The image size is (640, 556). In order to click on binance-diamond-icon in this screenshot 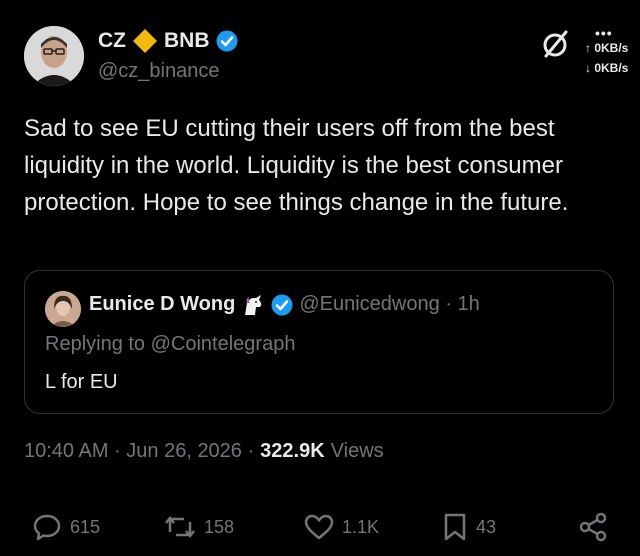, I will do `click(145, 41)`.